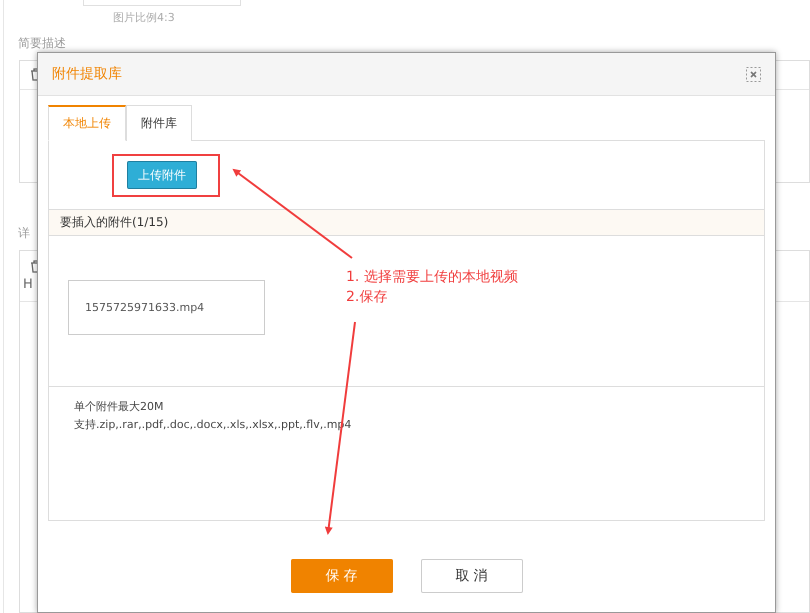 The image size is (810, 613). Describe the element at coordinates (406, 222) in the screenshot. I see `section-header: 要插入的附件(1/15)` at that location.